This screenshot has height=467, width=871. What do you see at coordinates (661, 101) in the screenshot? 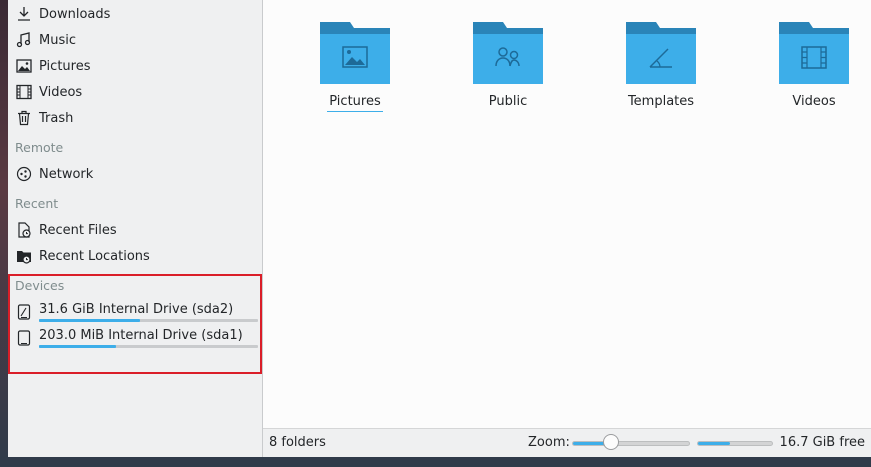
I see `folder-name: Templates` at bounding box center [661, 101].